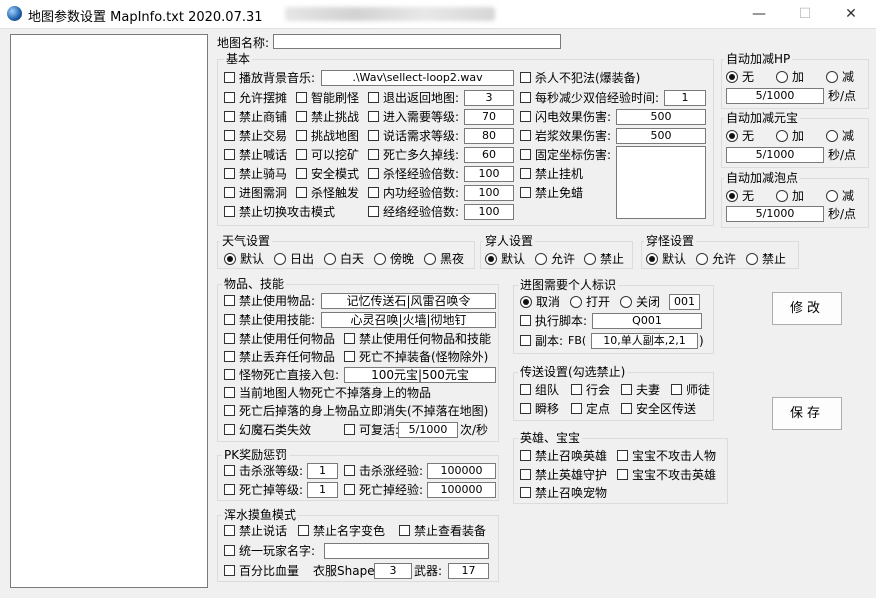 The width and height of the screenshot is (876, 598). What do you see at coordinates (489, 136) in the screenshot?
I see `talk-level-input: 80` at bounding box center [489, 136].